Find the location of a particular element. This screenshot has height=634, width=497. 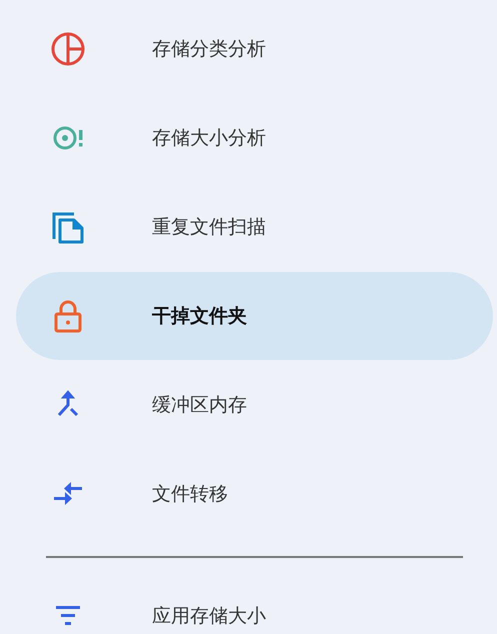

menu-item: 重复文件扫描 is located at coordinates (254, 227).